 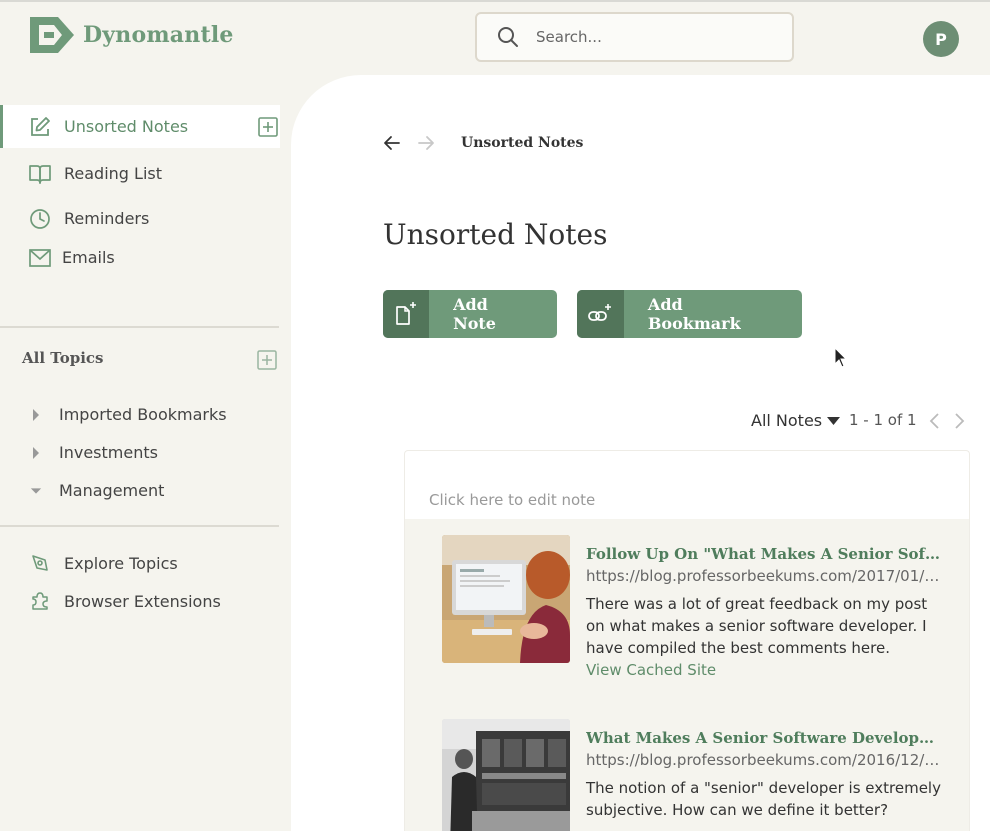 I want to click on search-box, so click(x=634, y=37).